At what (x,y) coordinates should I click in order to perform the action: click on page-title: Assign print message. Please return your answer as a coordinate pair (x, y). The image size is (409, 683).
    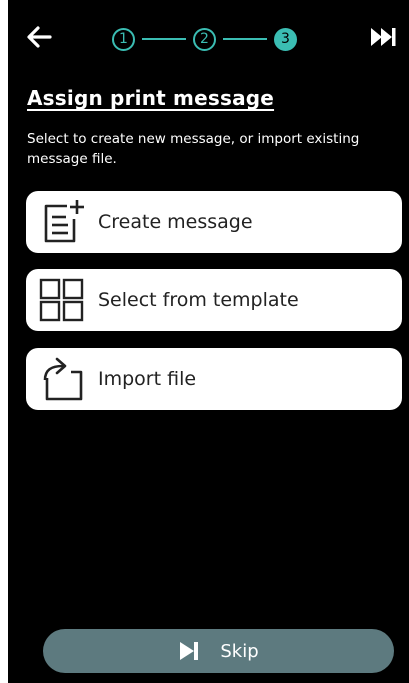
    Looking at the image, I should click on (151, 98).